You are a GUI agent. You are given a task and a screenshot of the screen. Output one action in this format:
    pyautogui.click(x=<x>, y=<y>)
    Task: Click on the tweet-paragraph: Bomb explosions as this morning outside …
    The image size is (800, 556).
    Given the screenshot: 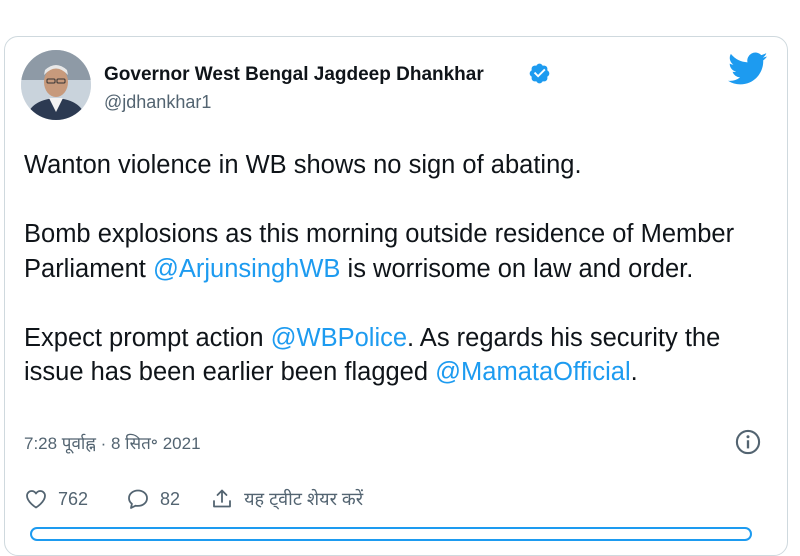 What is the action you would take?
    pyautogui.click(x=404, y=251)
    